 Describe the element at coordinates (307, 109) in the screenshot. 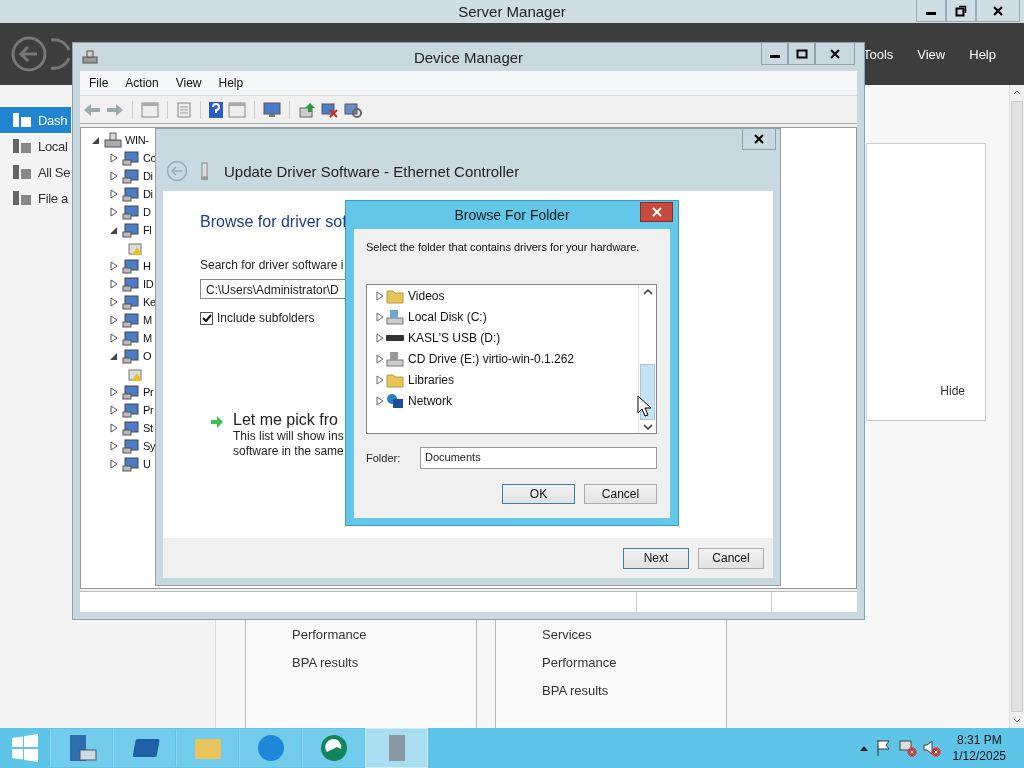

I see `update-icon` at that location.